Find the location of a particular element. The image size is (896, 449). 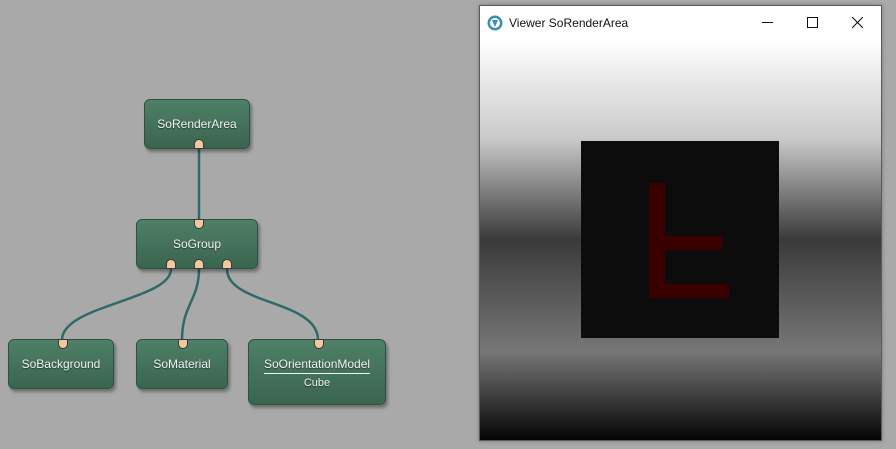

node-so-group: SoGroup is located at coordinates (197, 244).